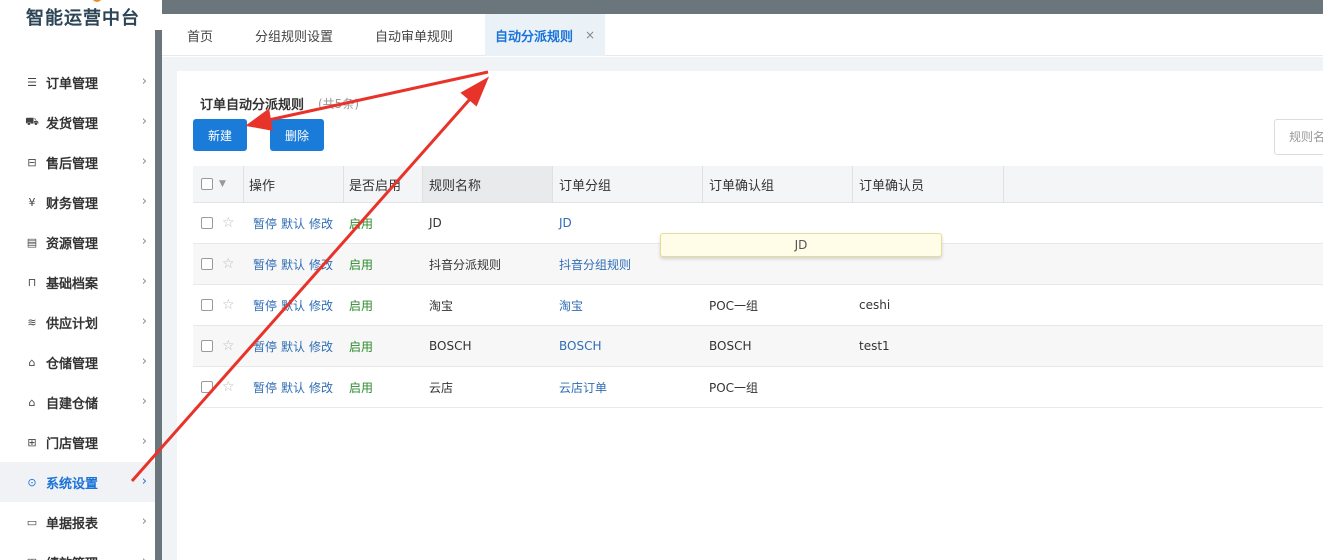  What do you see at coordinates (580, 346) in the screenshot?
I see `order-group-link: BOSCH` at bounding box center [580, 346].